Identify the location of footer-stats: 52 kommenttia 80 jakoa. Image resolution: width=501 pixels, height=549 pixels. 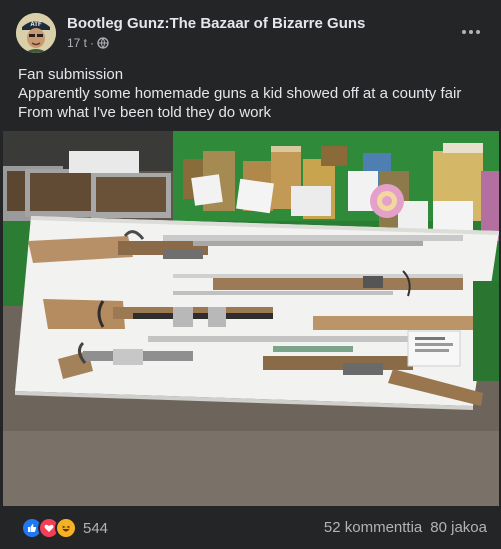
(405, 527).